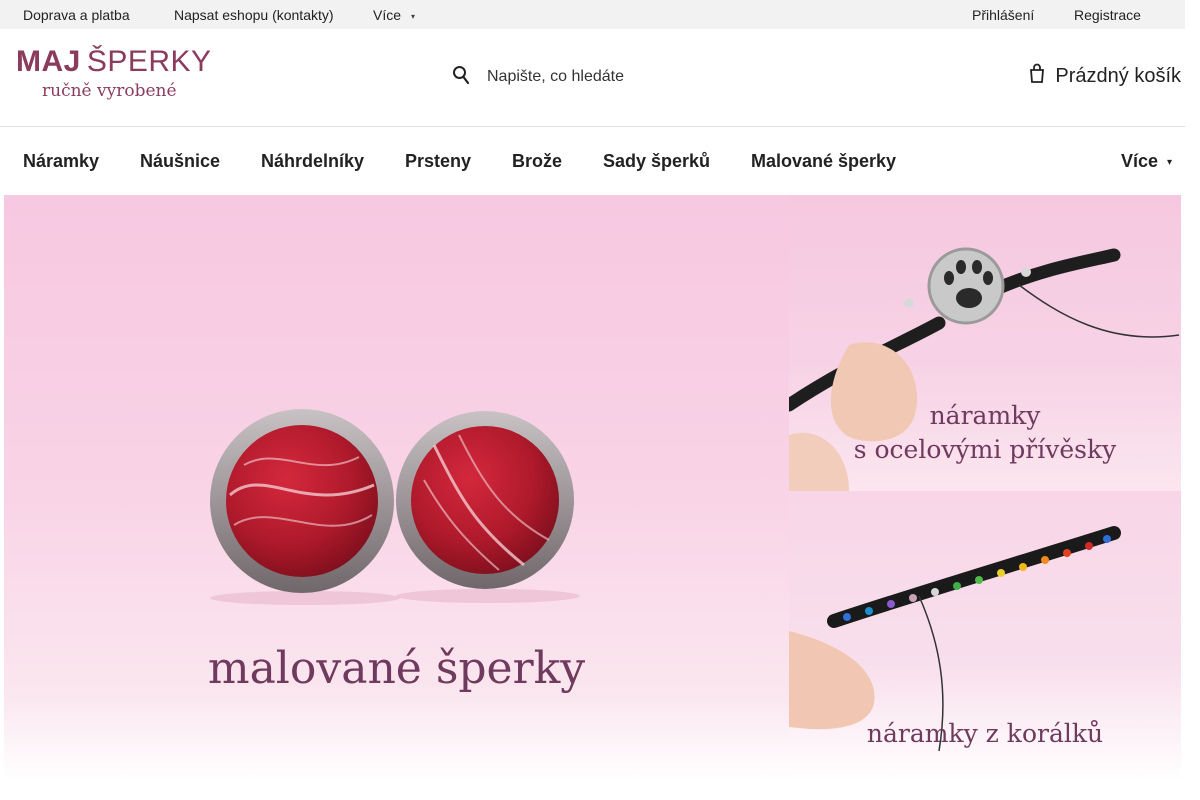  What do you see at coordinates (985, 636) in the screenshot?
I see `banner-beaded-bracelets: náramky z korálků` at bounding box center [985, 636].